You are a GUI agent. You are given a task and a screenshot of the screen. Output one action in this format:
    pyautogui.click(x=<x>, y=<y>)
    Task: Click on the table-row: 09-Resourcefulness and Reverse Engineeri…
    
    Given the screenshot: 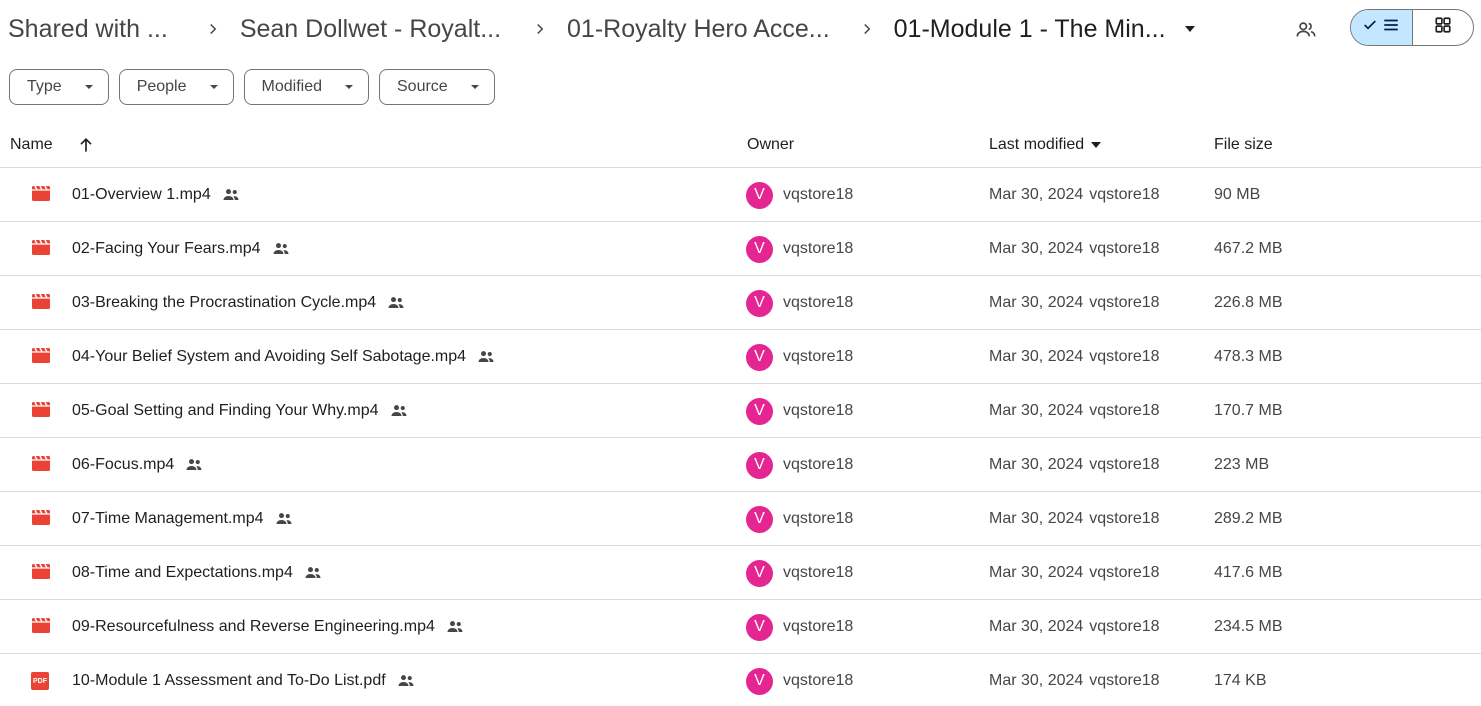 What is the action you would take?
    pyautogui.click(x=740, y=627)
    